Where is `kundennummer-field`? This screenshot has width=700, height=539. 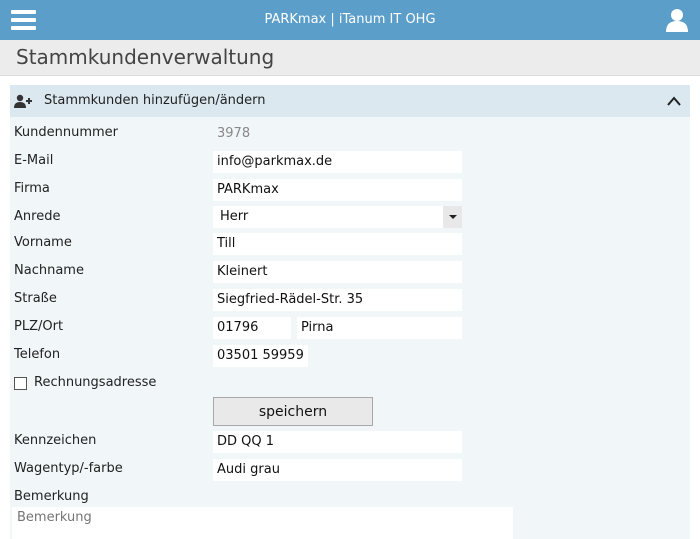 kundennummer-field is located at coordinates (337, 134).